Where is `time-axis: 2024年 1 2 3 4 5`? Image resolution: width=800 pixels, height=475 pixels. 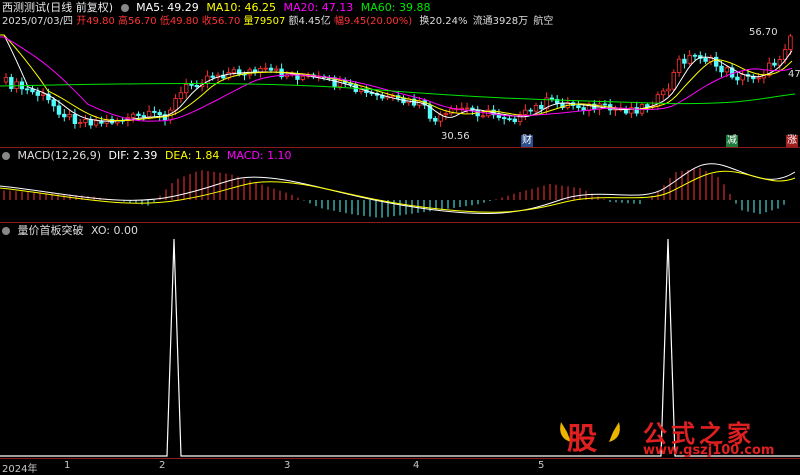
time-axis: 2024年 1 2 3 4 5 is located at coordinates (400, 466).